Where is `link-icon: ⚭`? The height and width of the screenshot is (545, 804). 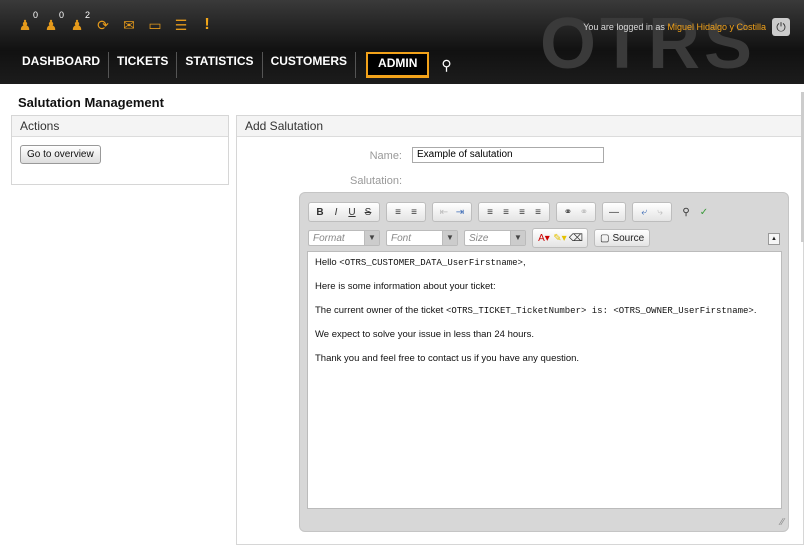 link-icon: ⚭ is located at coordinates (568, 212).